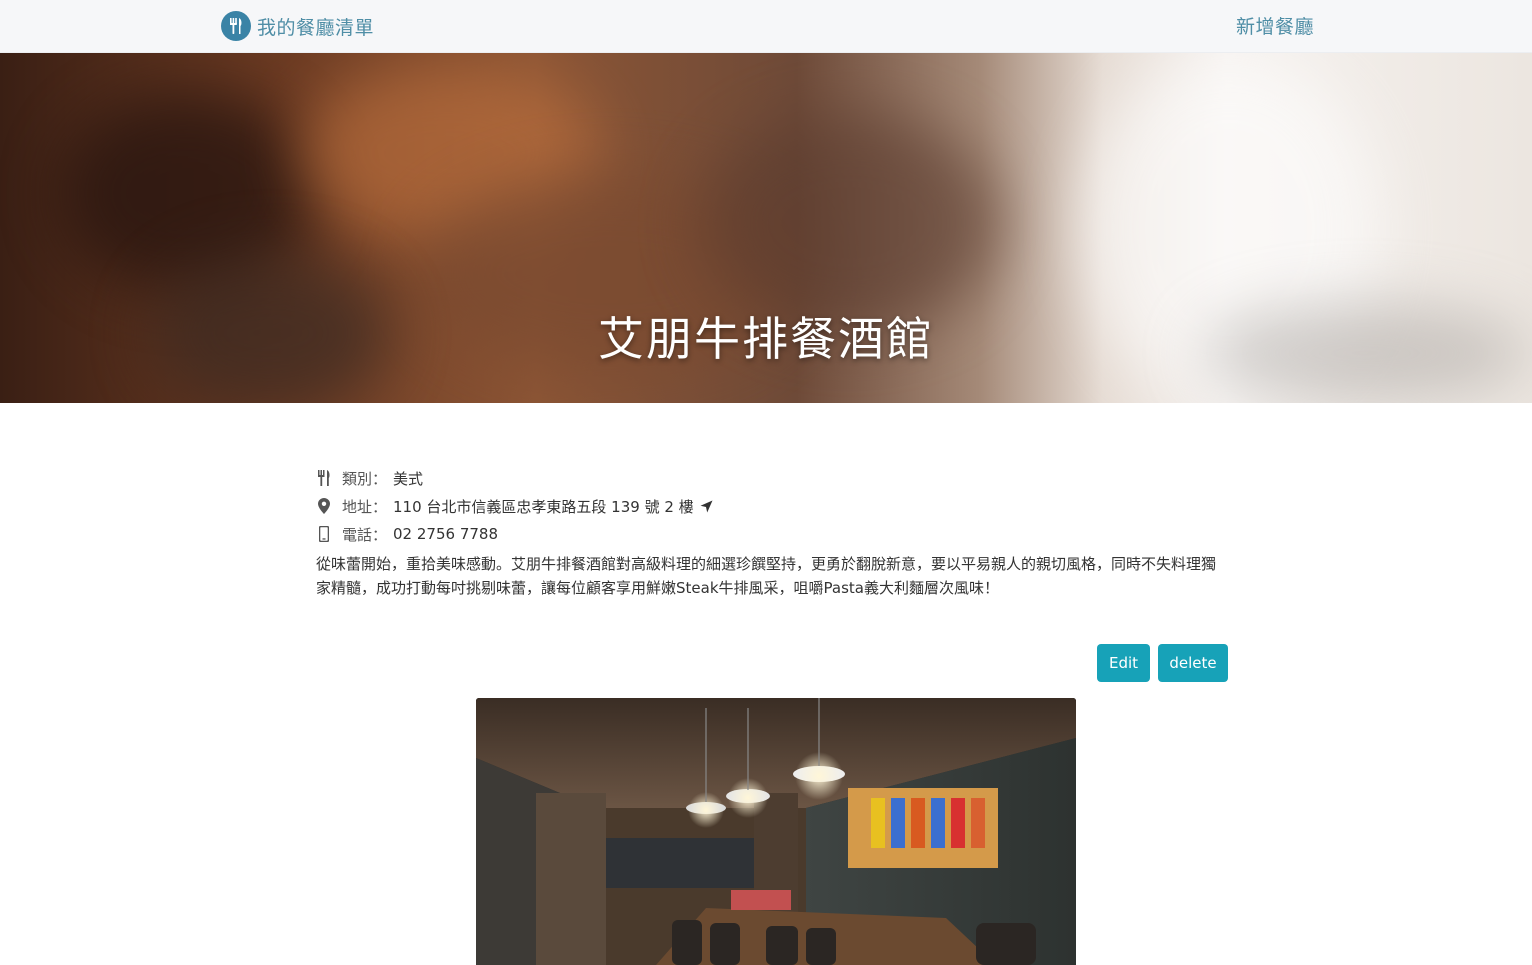  I want to click on category-row: 類別： 美式, so click(773, 478).